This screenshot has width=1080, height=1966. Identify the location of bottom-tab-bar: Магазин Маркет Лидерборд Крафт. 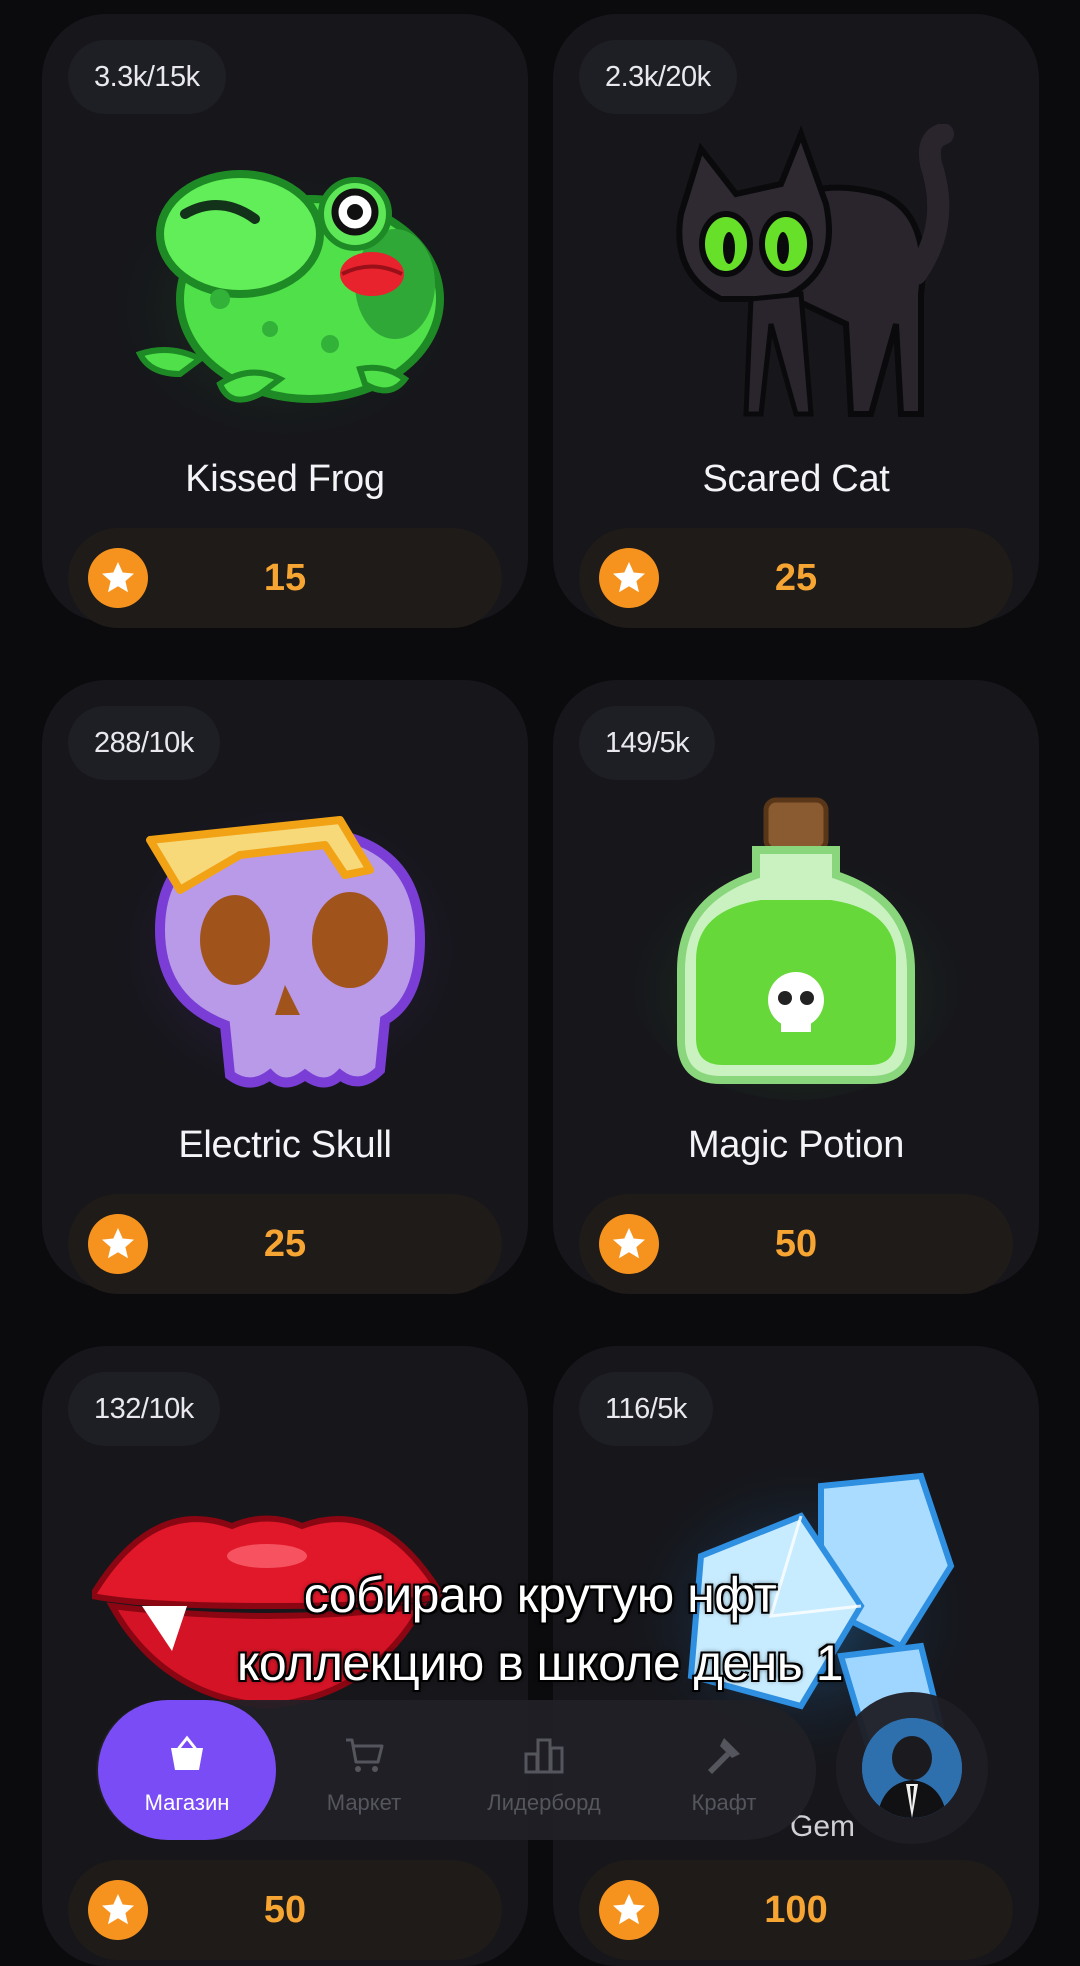
(456, 1770).